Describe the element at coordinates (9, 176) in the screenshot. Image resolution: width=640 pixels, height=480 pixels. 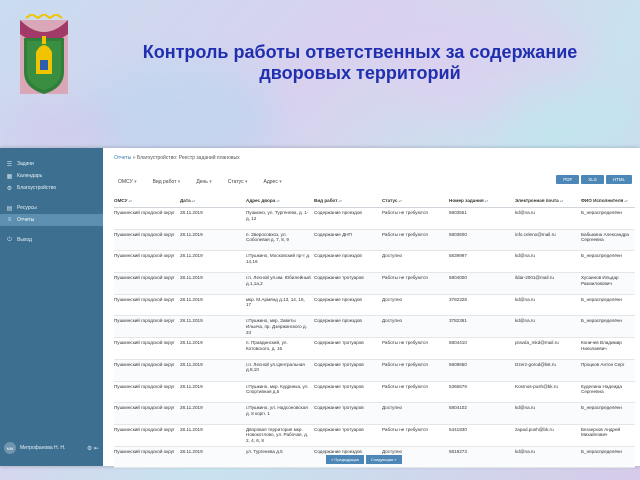
I see `calendar-icon: ▦` at that location.